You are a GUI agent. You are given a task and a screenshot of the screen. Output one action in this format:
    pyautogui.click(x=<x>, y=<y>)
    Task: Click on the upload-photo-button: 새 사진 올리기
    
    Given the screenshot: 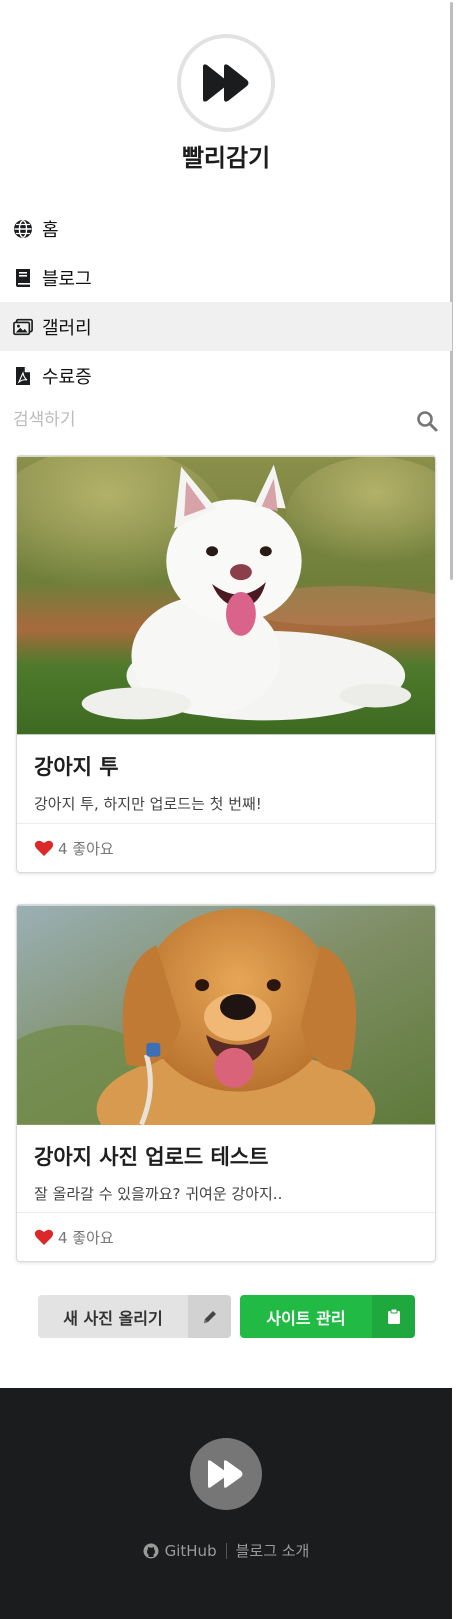 What is the action you would take?
    pyautogui.click(x=134, y=1316)
    